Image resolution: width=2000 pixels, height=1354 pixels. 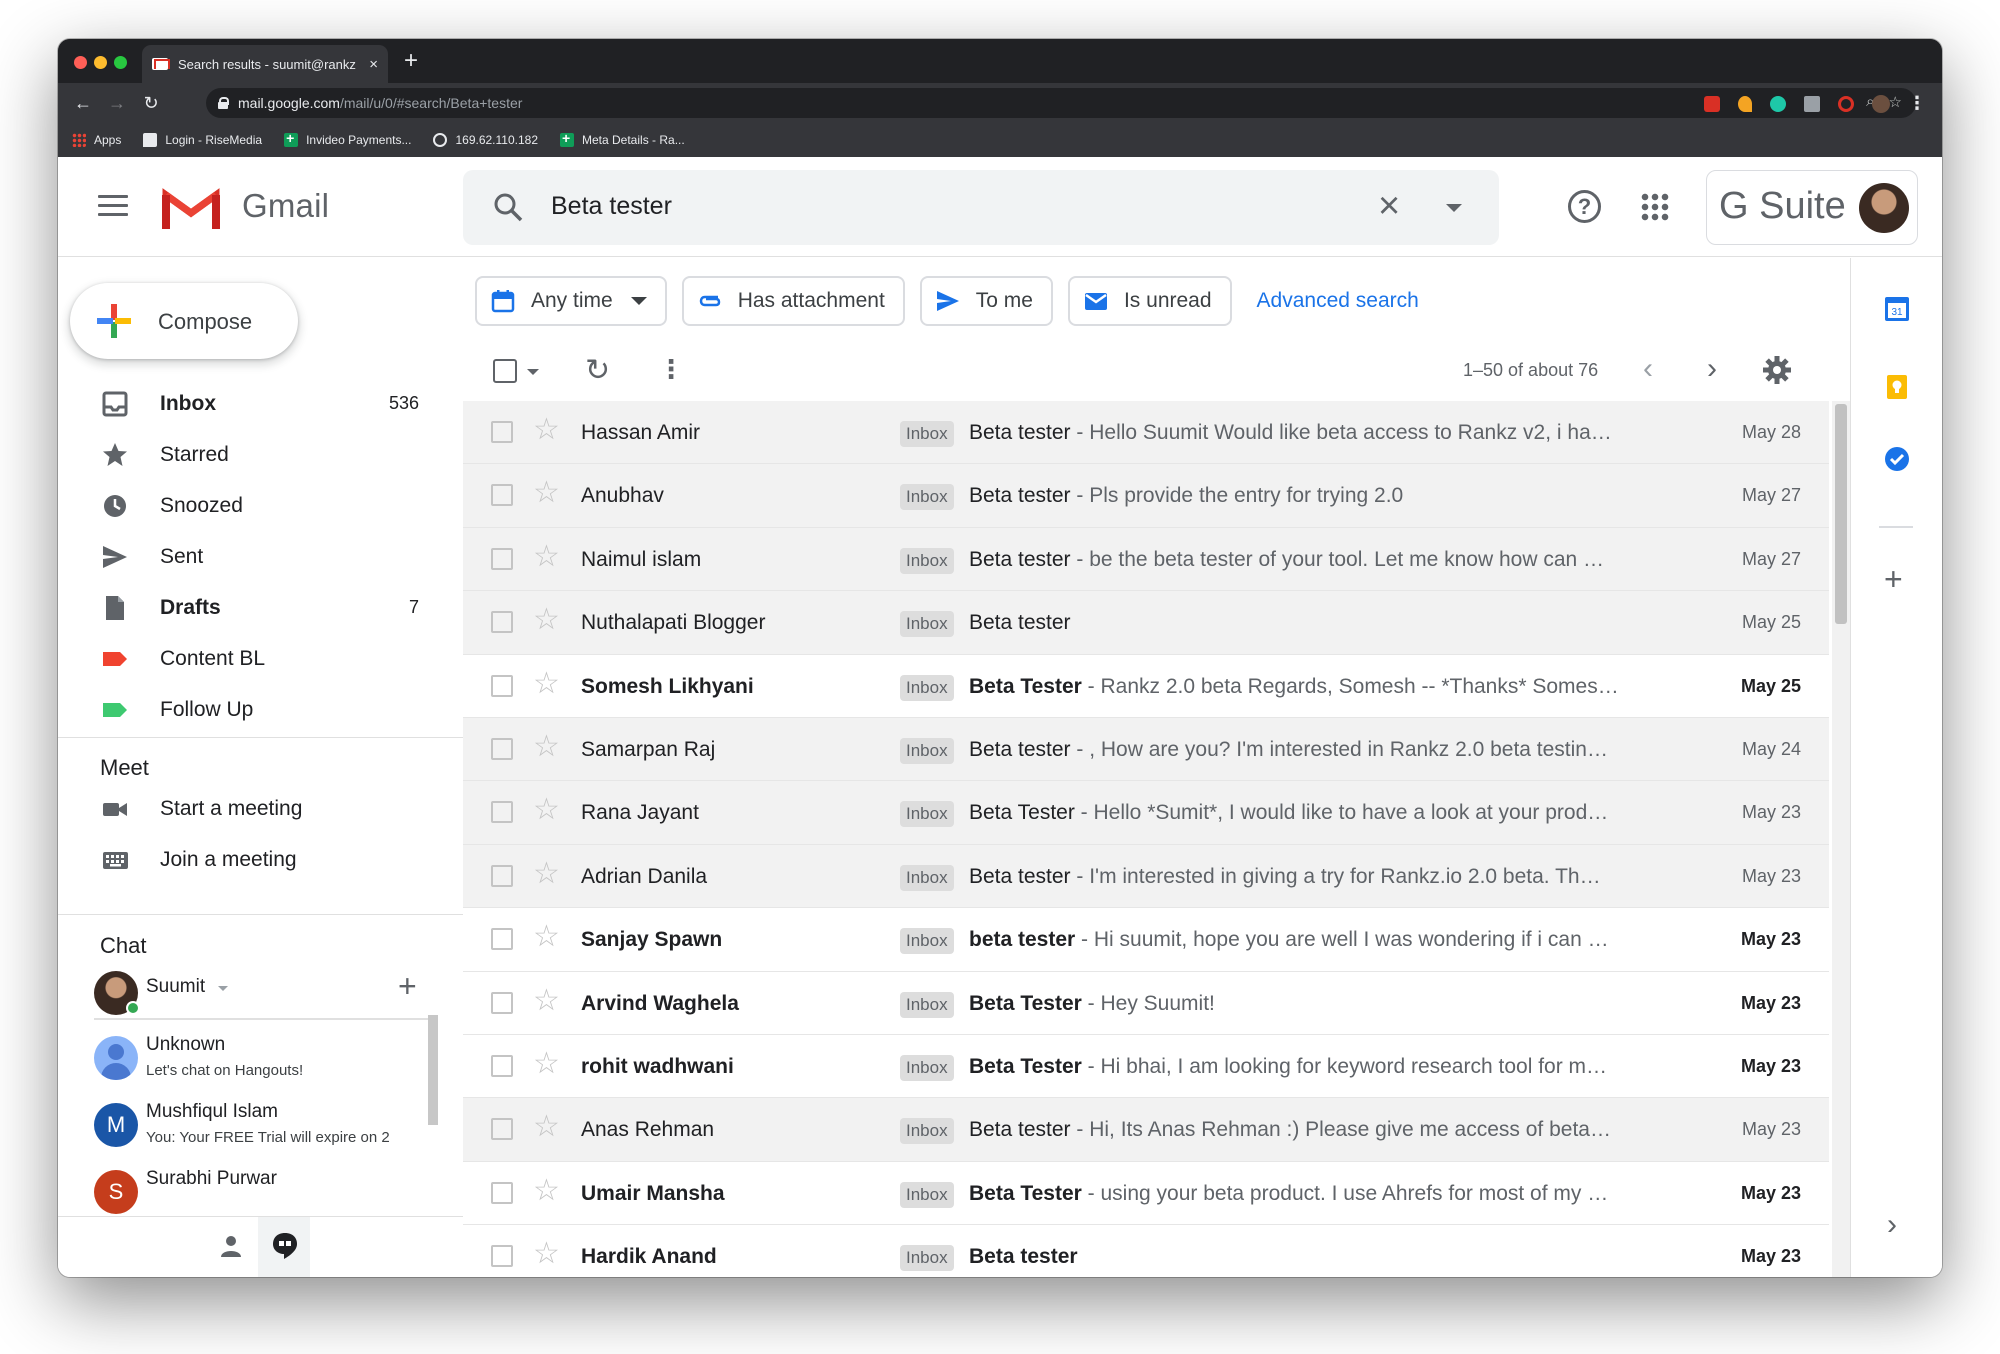 What do you see at coordinates (1897, 459) in the screenshot?
I see `google-tasks-icon` at bounding box center [1897, 459].